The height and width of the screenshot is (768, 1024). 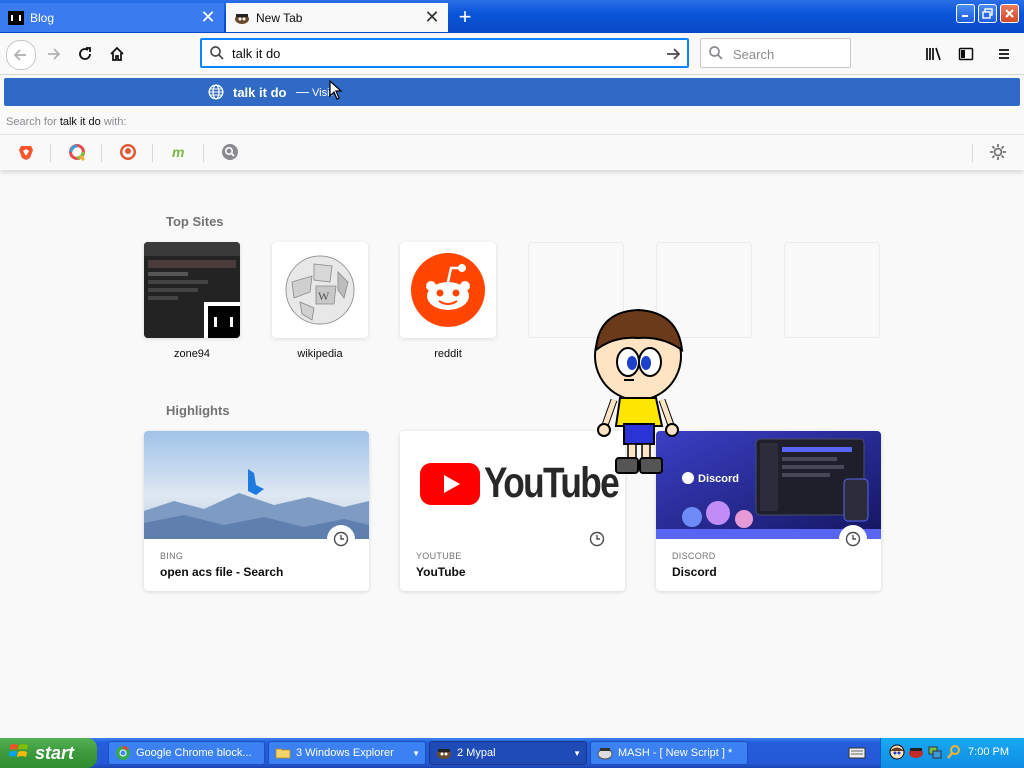 What do you see at coordinates (476, 753) in the screenshot?
I see `task-label: 2 Mypal` at bounding box center [476, 753].